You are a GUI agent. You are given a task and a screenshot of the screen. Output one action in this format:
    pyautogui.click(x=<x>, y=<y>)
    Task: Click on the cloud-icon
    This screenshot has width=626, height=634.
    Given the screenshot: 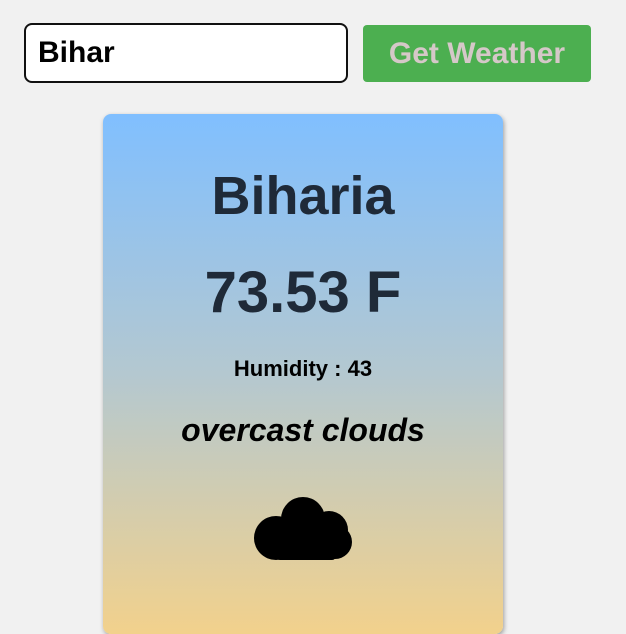 What is the action you would take?
    pyautogui.click(x=303, y=528)
    